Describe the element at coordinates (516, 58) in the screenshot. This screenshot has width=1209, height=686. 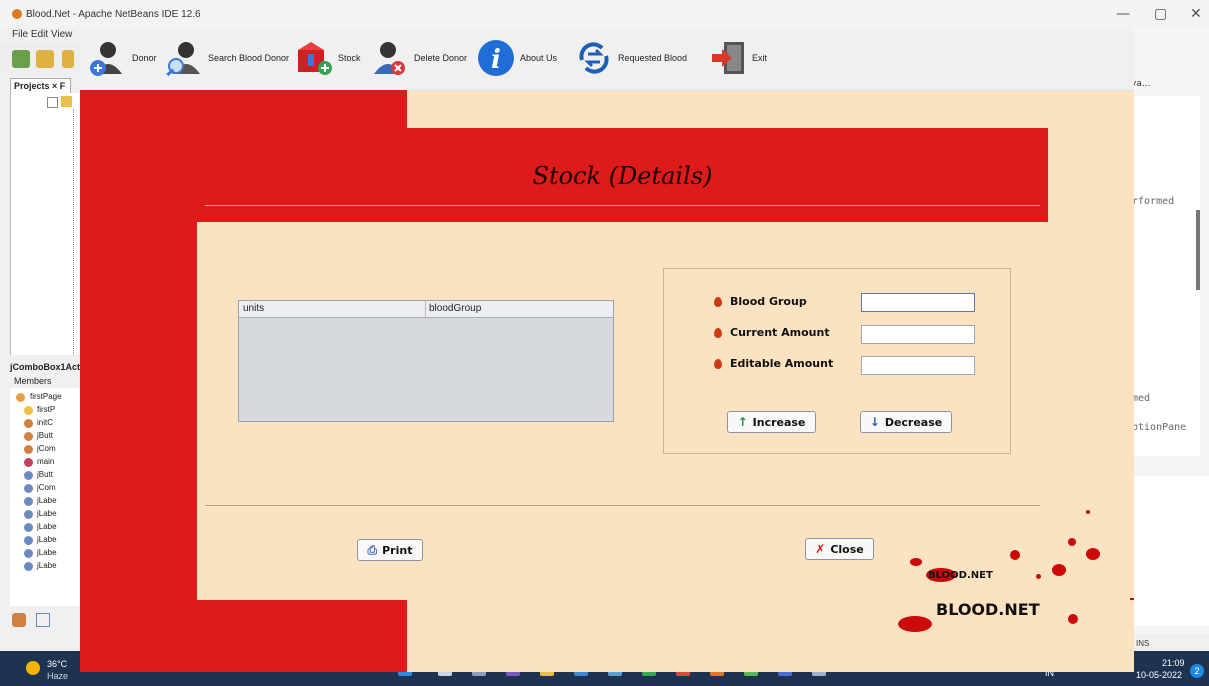
I see `about-us-button: i About Us` at that location.